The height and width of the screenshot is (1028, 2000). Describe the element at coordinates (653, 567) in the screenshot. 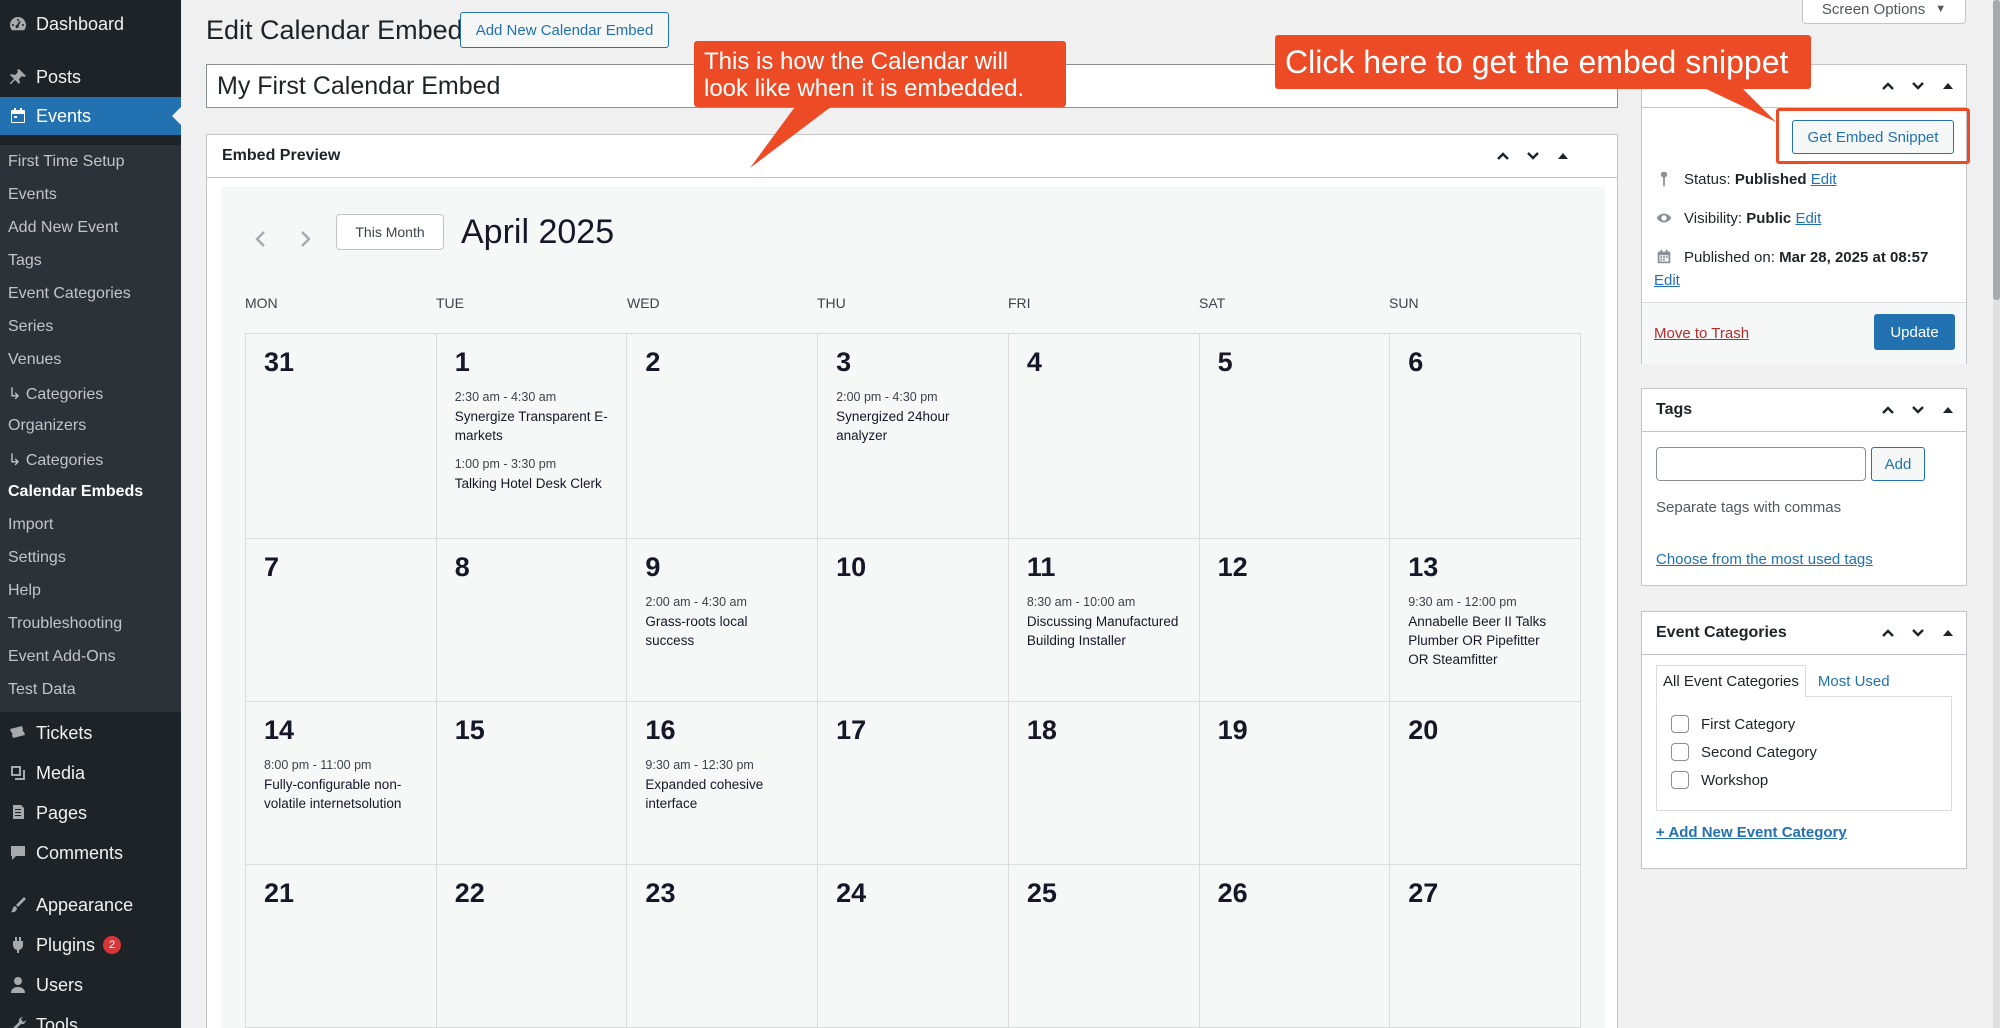

I see `day-number: 9` at that location.